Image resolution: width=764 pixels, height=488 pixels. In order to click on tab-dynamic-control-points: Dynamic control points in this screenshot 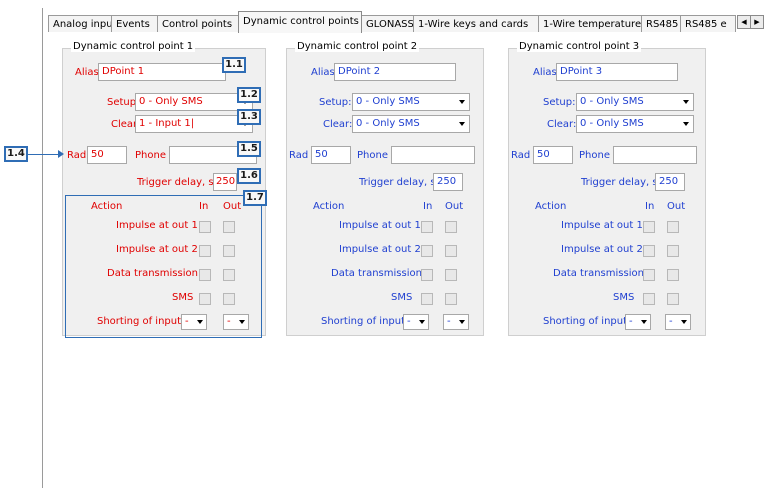, I will do `click(300, 22)`.